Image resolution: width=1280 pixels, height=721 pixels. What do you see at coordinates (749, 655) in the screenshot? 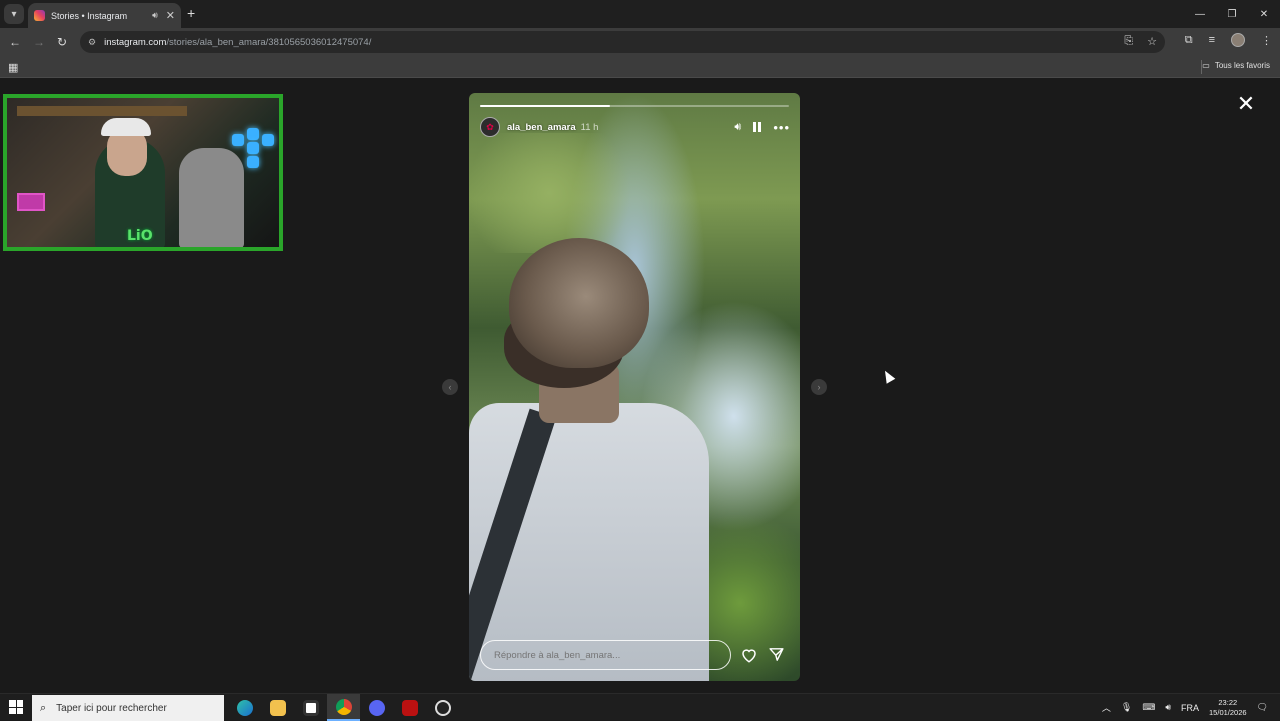
I see `heart-icon` at bounding box center [749, 655].